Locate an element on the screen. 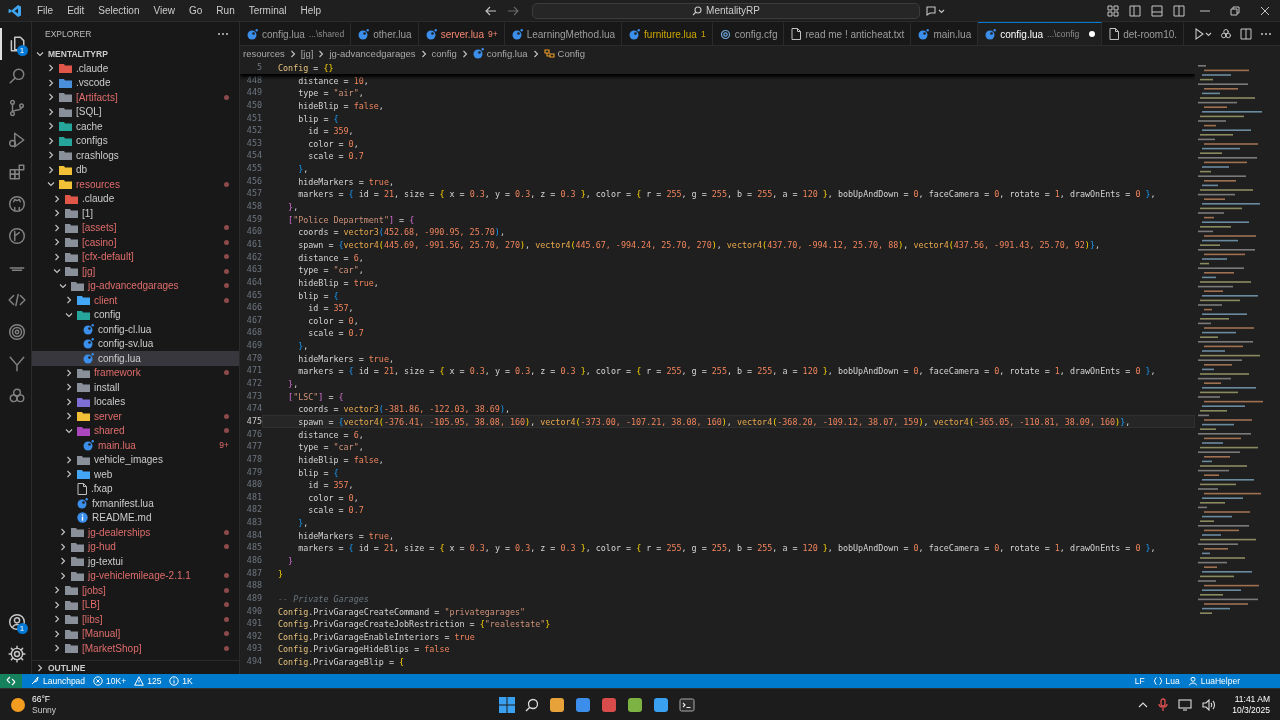 The image size is (1280, 720). search-field: MentalityRP is located at coordinates (726, 10).